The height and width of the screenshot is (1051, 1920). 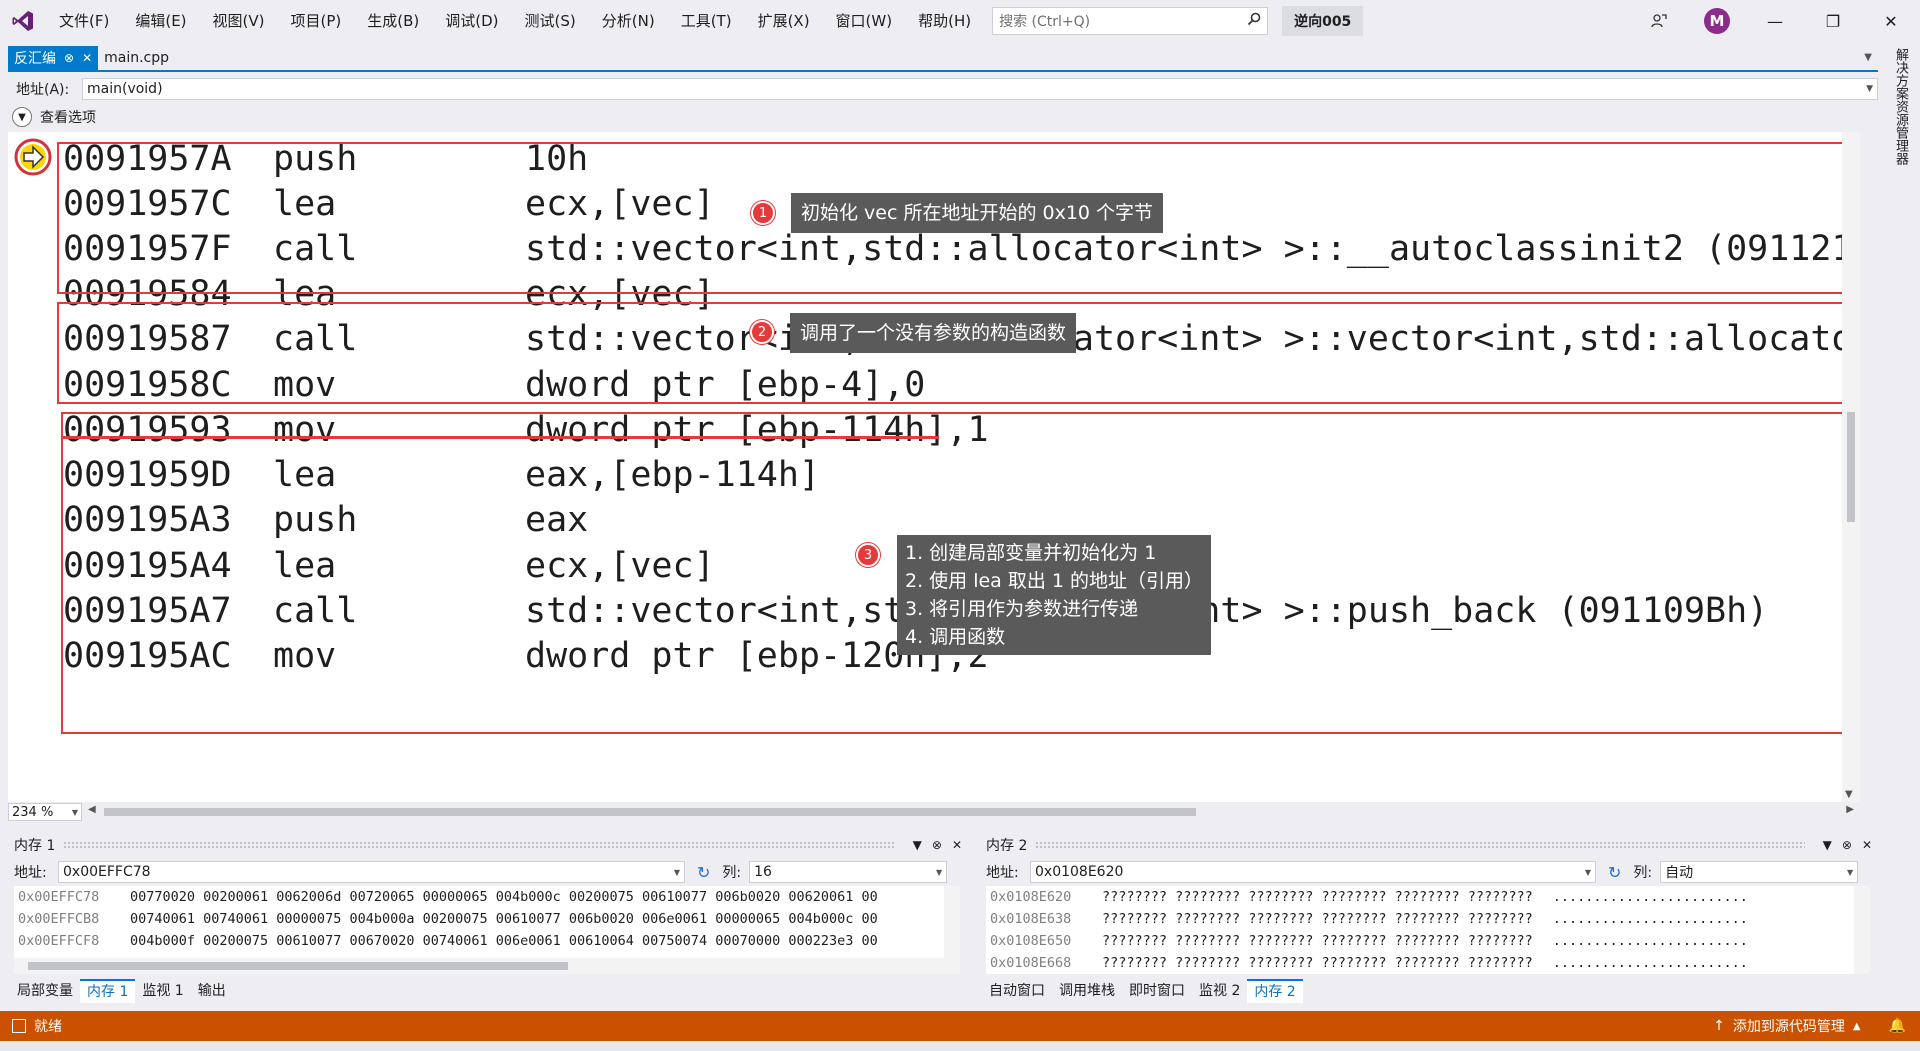 What do you see at coordinates (1254, 21) in the screenshot?
I see `search-icon` at bounding box center [1254, 21].